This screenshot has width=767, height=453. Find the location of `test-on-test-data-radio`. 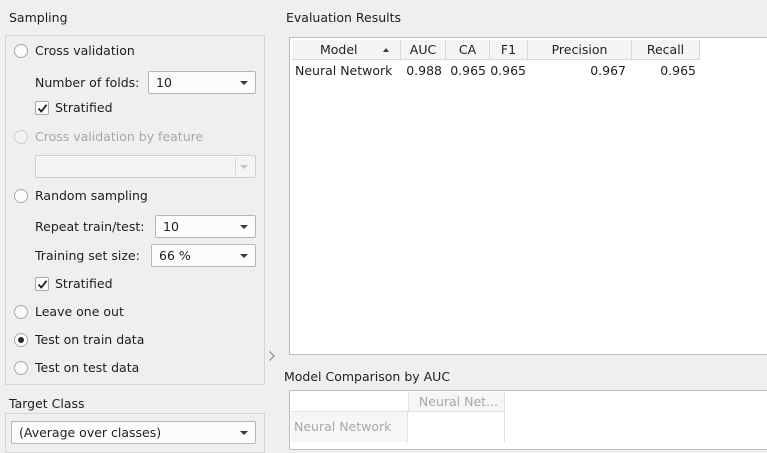

test-on-test-data-radio is located at coordinates (21, 368).